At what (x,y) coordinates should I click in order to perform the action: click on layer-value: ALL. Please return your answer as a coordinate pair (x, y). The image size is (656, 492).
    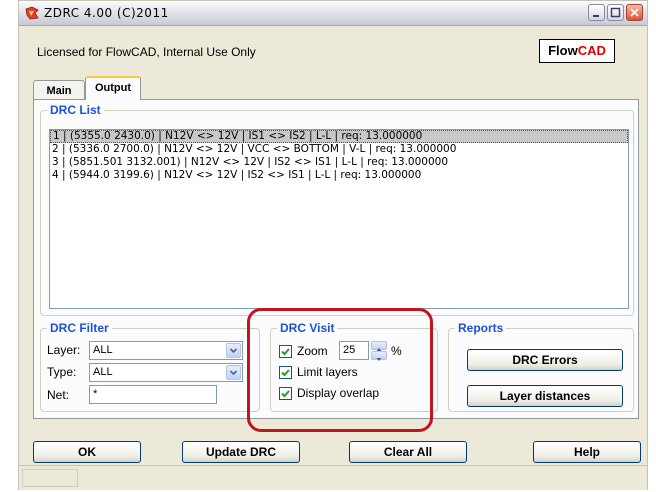
    Looking at the image, I should click on (103, 350).